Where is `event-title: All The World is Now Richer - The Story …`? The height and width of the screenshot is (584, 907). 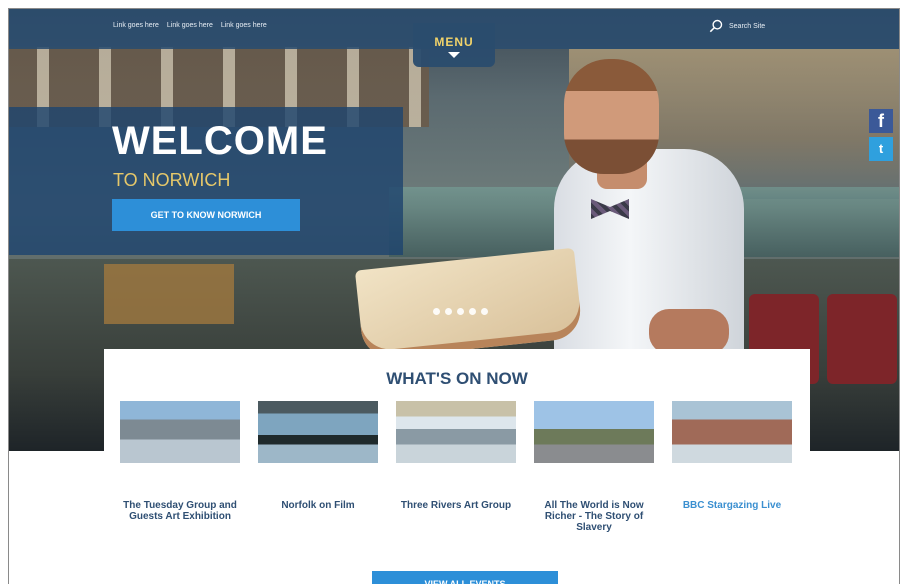 event-title: All The World is Now Richer - The Story … is located at coordinates (594, 516).